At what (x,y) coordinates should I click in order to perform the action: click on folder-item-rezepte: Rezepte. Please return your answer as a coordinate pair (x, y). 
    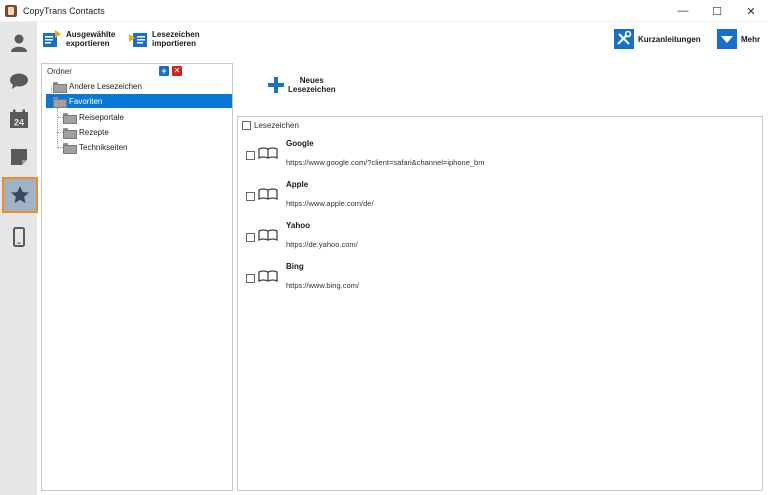
    Looking at the image, I should click on (147, 132).